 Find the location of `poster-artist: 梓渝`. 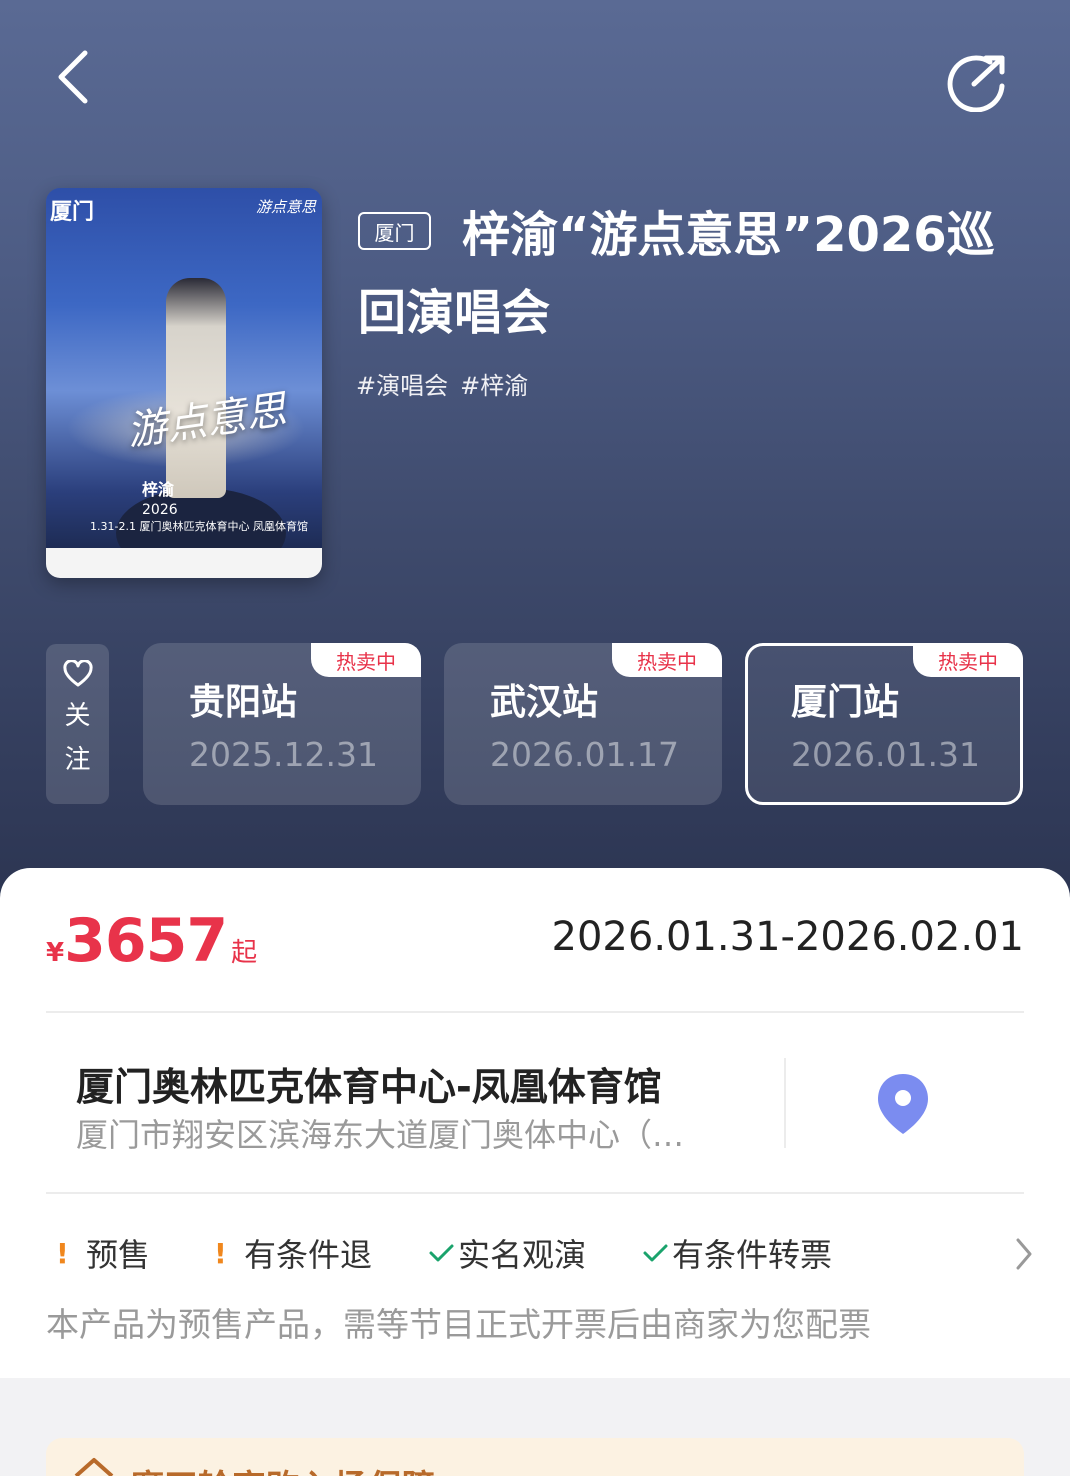

poster-artist: 梓渝 is located at coordinates (158, 489).